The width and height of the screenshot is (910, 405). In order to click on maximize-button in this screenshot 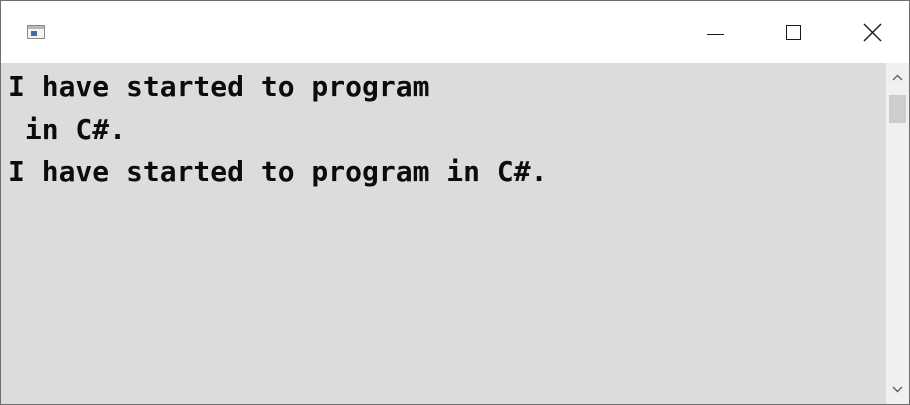, I will do `click(794, 32)`.